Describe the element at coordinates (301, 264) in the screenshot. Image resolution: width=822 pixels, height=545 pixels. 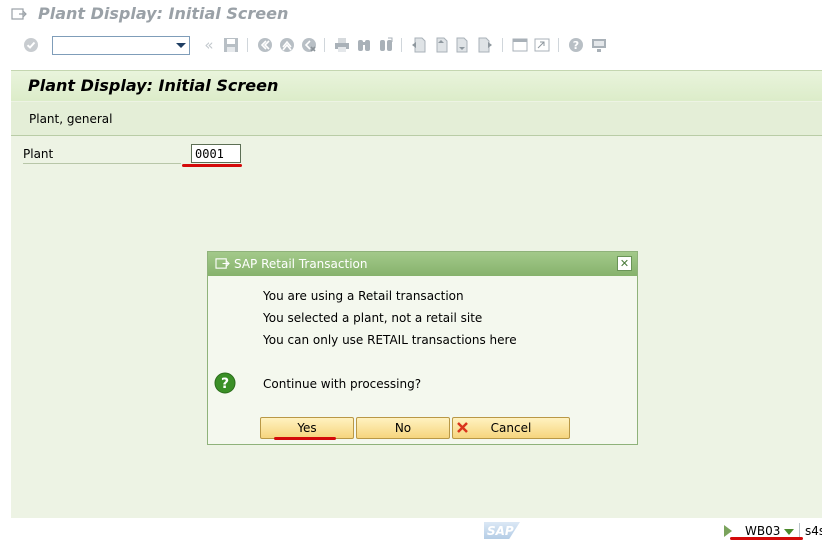
I see `dialog-title: SAP Retail Transaction` at that location.